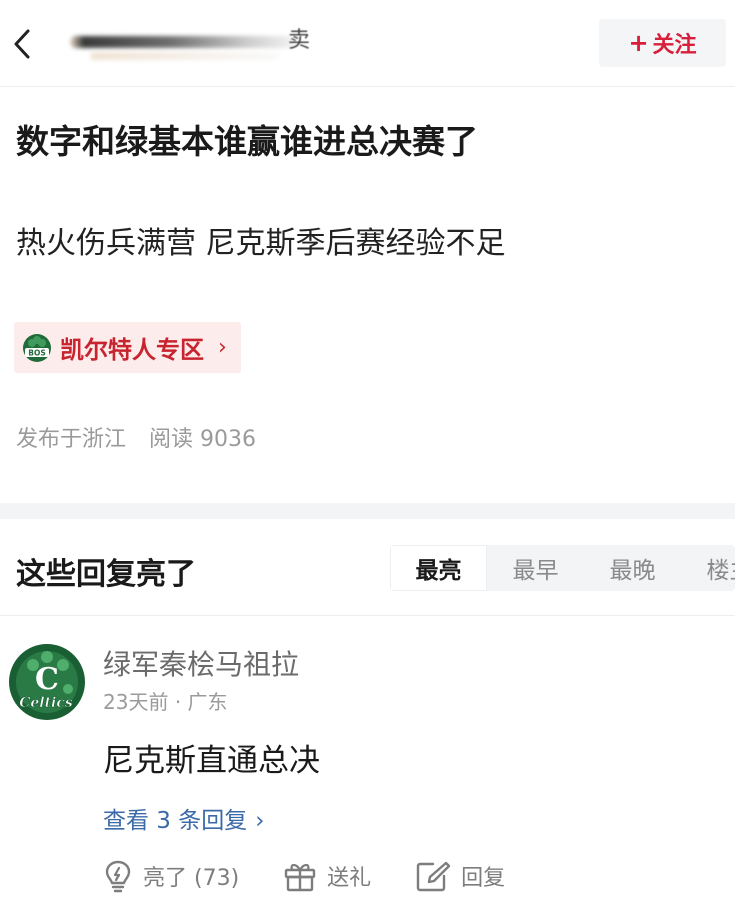  I want to click on back-button, so click(22, 44).